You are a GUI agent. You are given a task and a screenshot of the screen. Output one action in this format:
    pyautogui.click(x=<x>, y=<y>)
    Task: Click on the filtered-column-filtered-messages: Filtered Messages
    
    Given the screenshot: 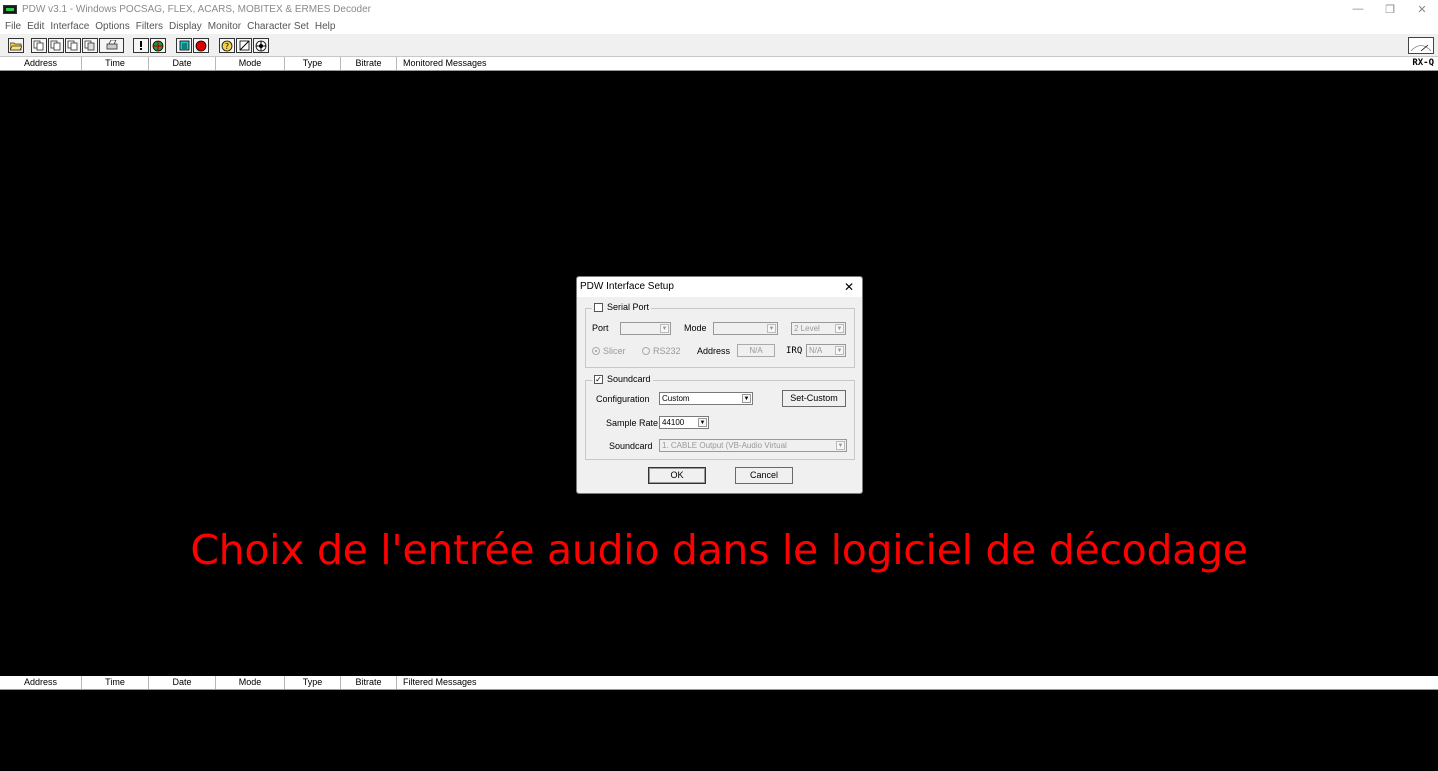 What is the action you would take?
    pyautogui.click(x=547, y=682)
    